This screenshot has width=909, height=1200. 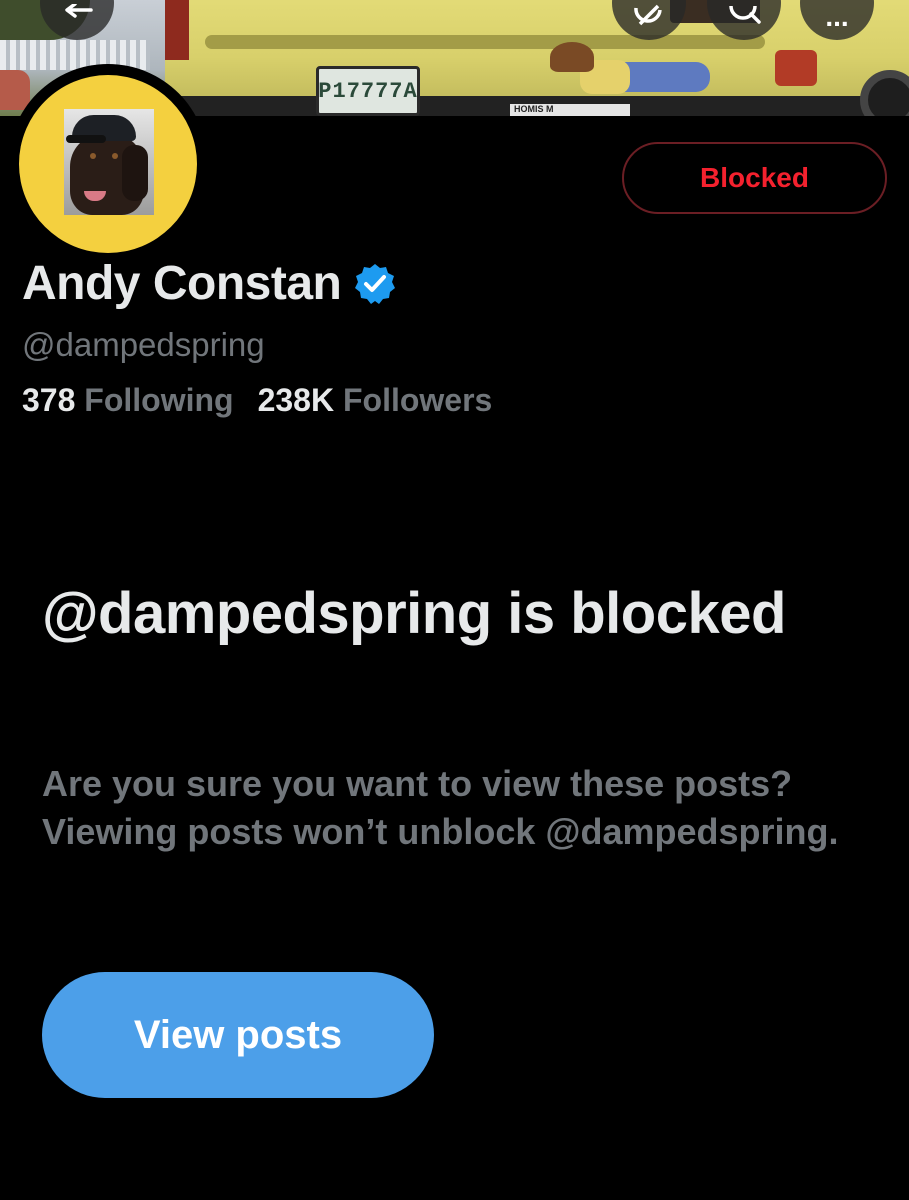 What do you see at coordinates (143, 344) in the screenshot?
I see `profile-handle: @dampedspring` at bounding box center [143, 344].